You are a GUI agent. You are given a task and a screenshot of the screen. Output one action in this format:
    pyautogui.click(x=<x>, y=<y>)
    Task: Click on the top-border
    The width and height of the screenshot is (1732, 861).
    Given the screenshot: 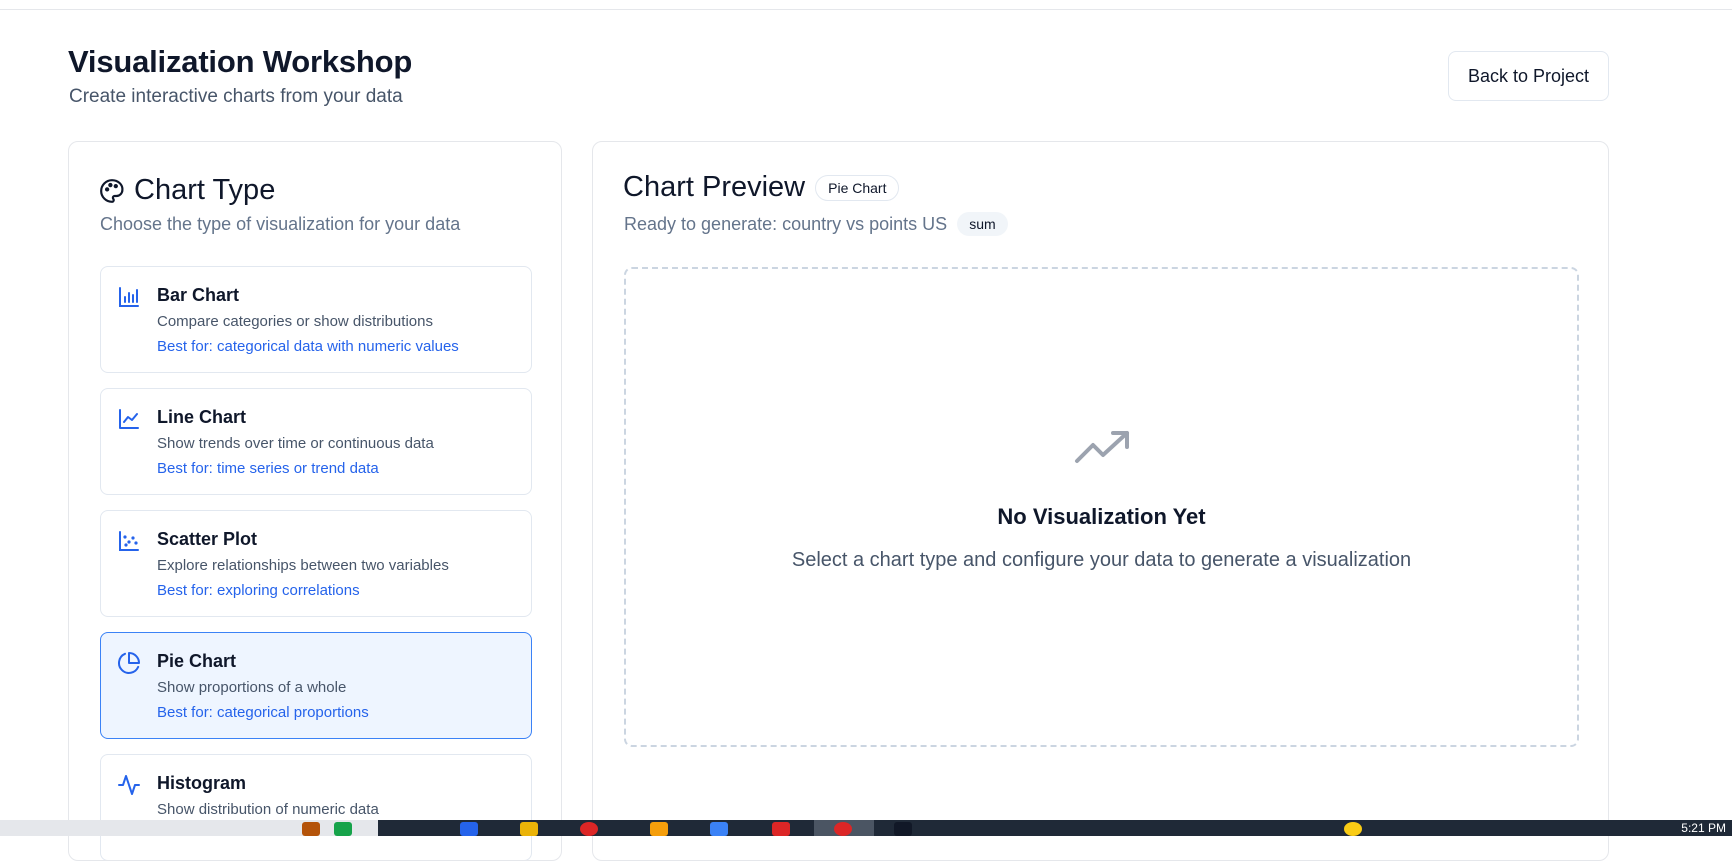 What is the action you would take?
    pyautogui.click(x=866, y=5)
    